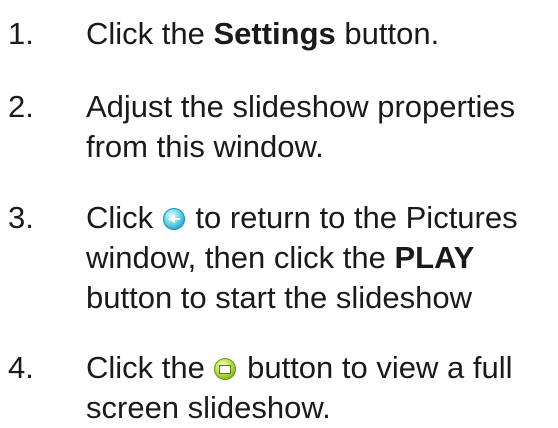 The height and width of the screenshot is (428, 558). I want to click on step-line: button to start the slideshow, so click(279, 297).